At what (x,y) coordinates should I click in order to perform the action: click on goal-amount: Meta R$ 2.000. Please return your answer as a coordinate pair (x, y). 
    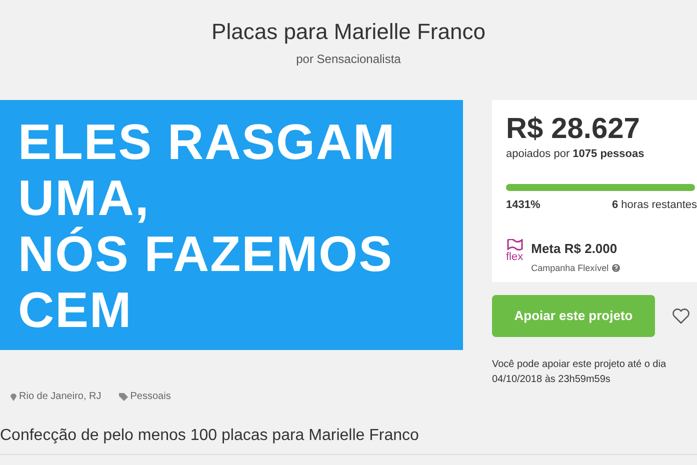
    Looking at the image, I should click on (574, 249).